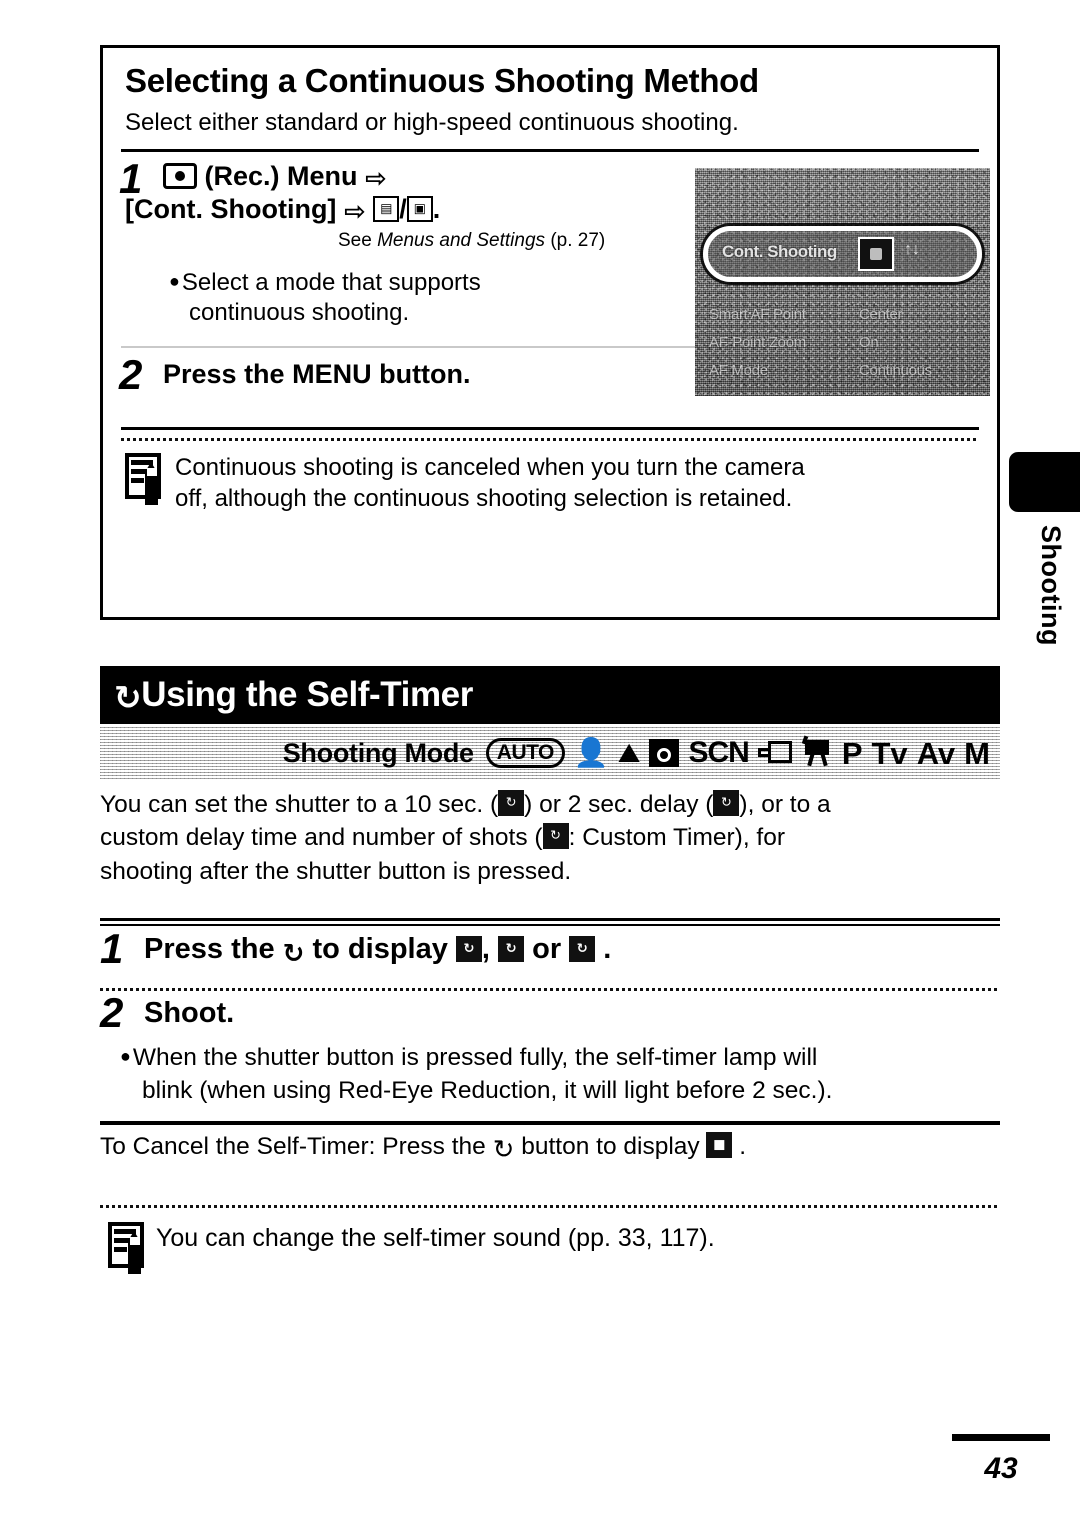  I want to click on self-timer-off-icon: ■, so click(719, 1145).